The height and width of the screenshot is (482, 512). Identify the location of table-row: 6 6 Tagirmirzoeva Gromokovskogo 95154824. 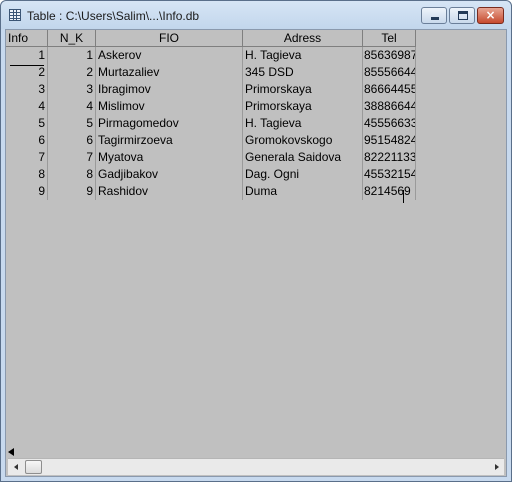
(211, 140).